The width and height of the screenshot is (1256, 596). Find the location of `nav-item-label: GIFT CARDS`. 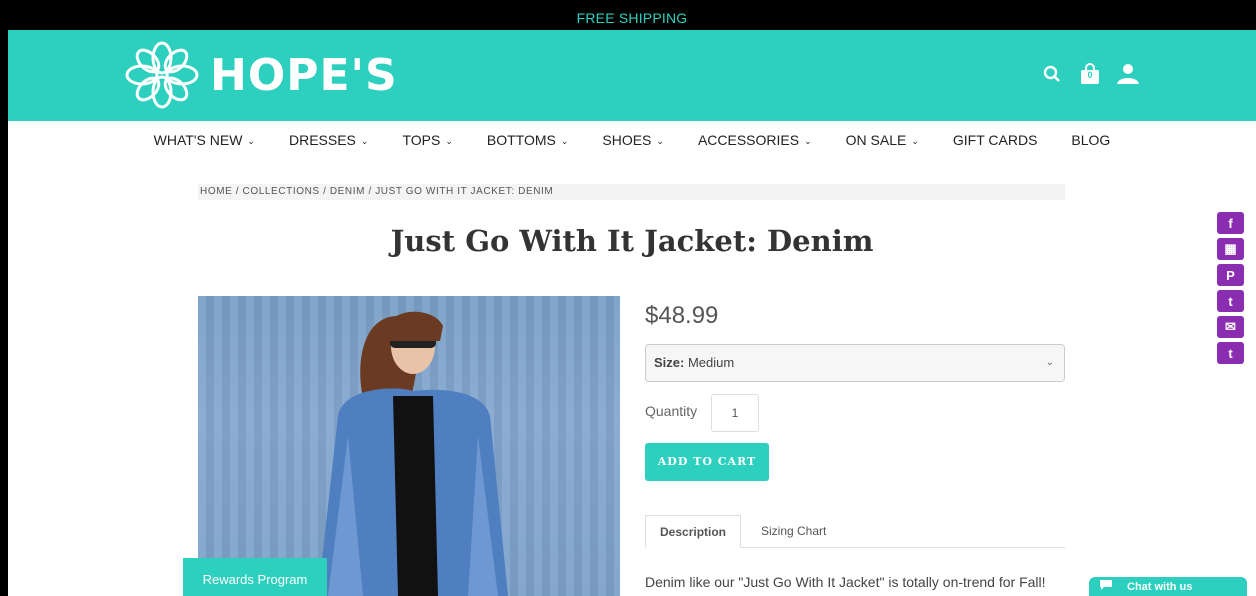

nav-item-label: GIFT CARDS is located at coordinates (995, 140).